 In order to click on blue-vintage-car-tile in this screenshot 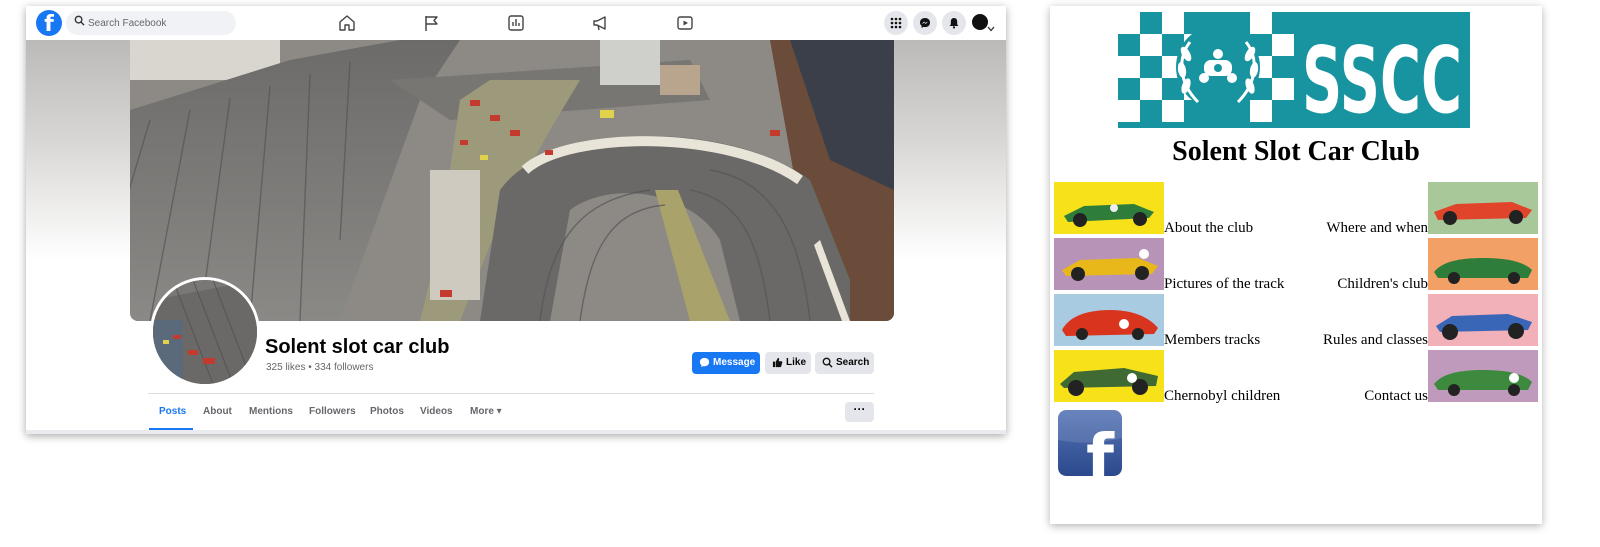, I will do `click(1483, 320)`.